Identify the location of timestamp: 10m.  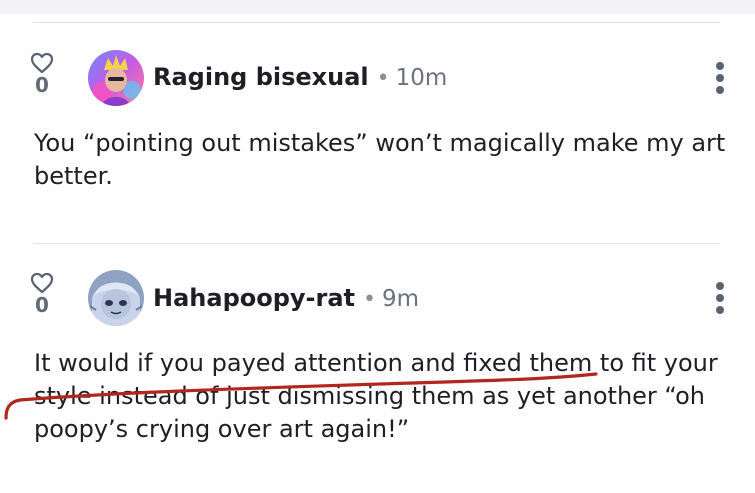
(421, 78).